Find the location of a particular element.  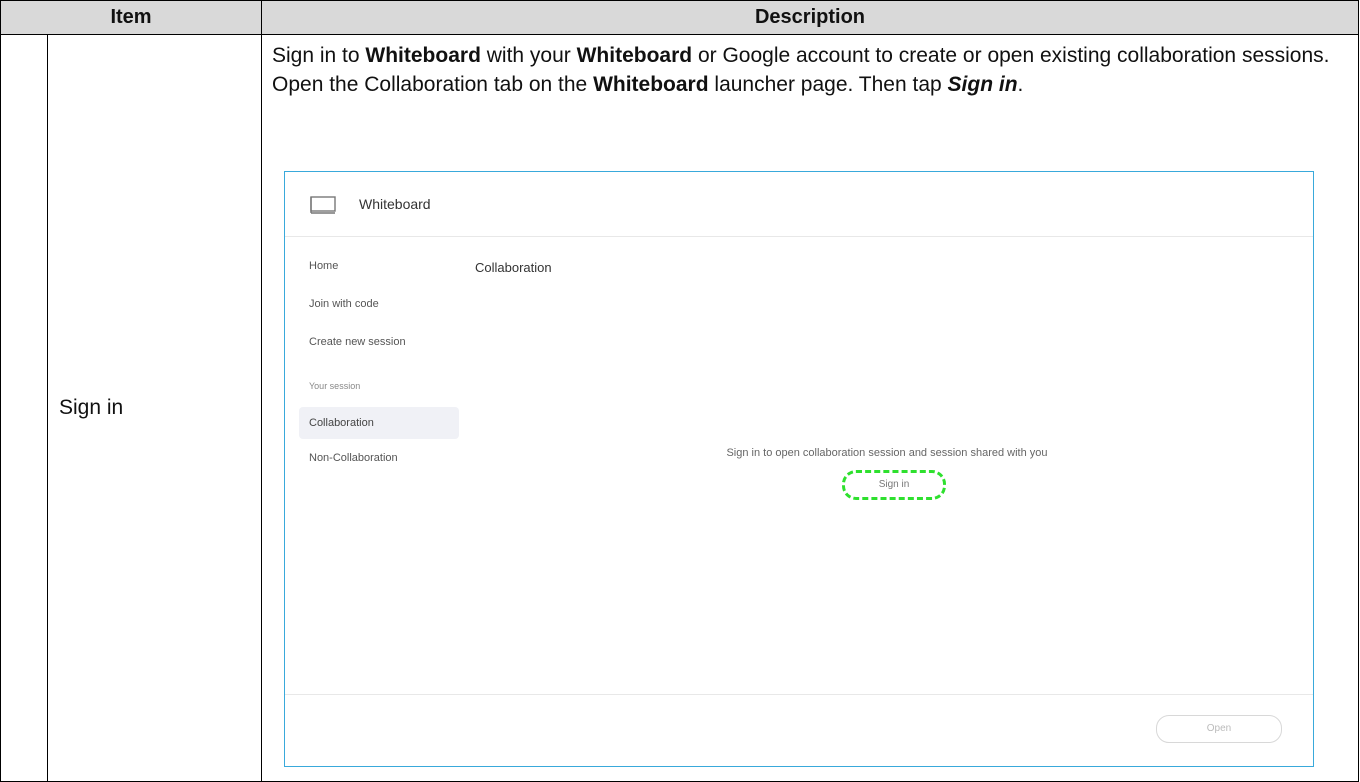

open-button: Open is located at coordinates (1219, 729).